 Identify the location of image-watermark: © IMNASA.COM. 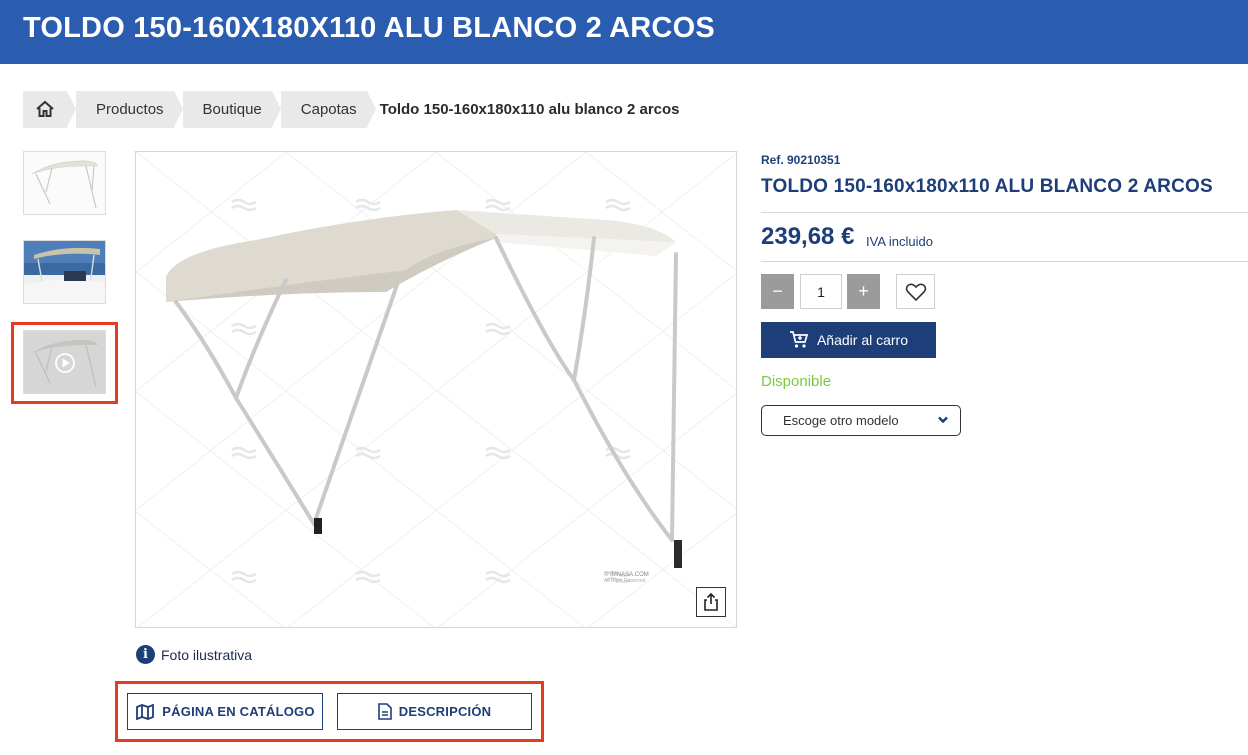
(626, 574).